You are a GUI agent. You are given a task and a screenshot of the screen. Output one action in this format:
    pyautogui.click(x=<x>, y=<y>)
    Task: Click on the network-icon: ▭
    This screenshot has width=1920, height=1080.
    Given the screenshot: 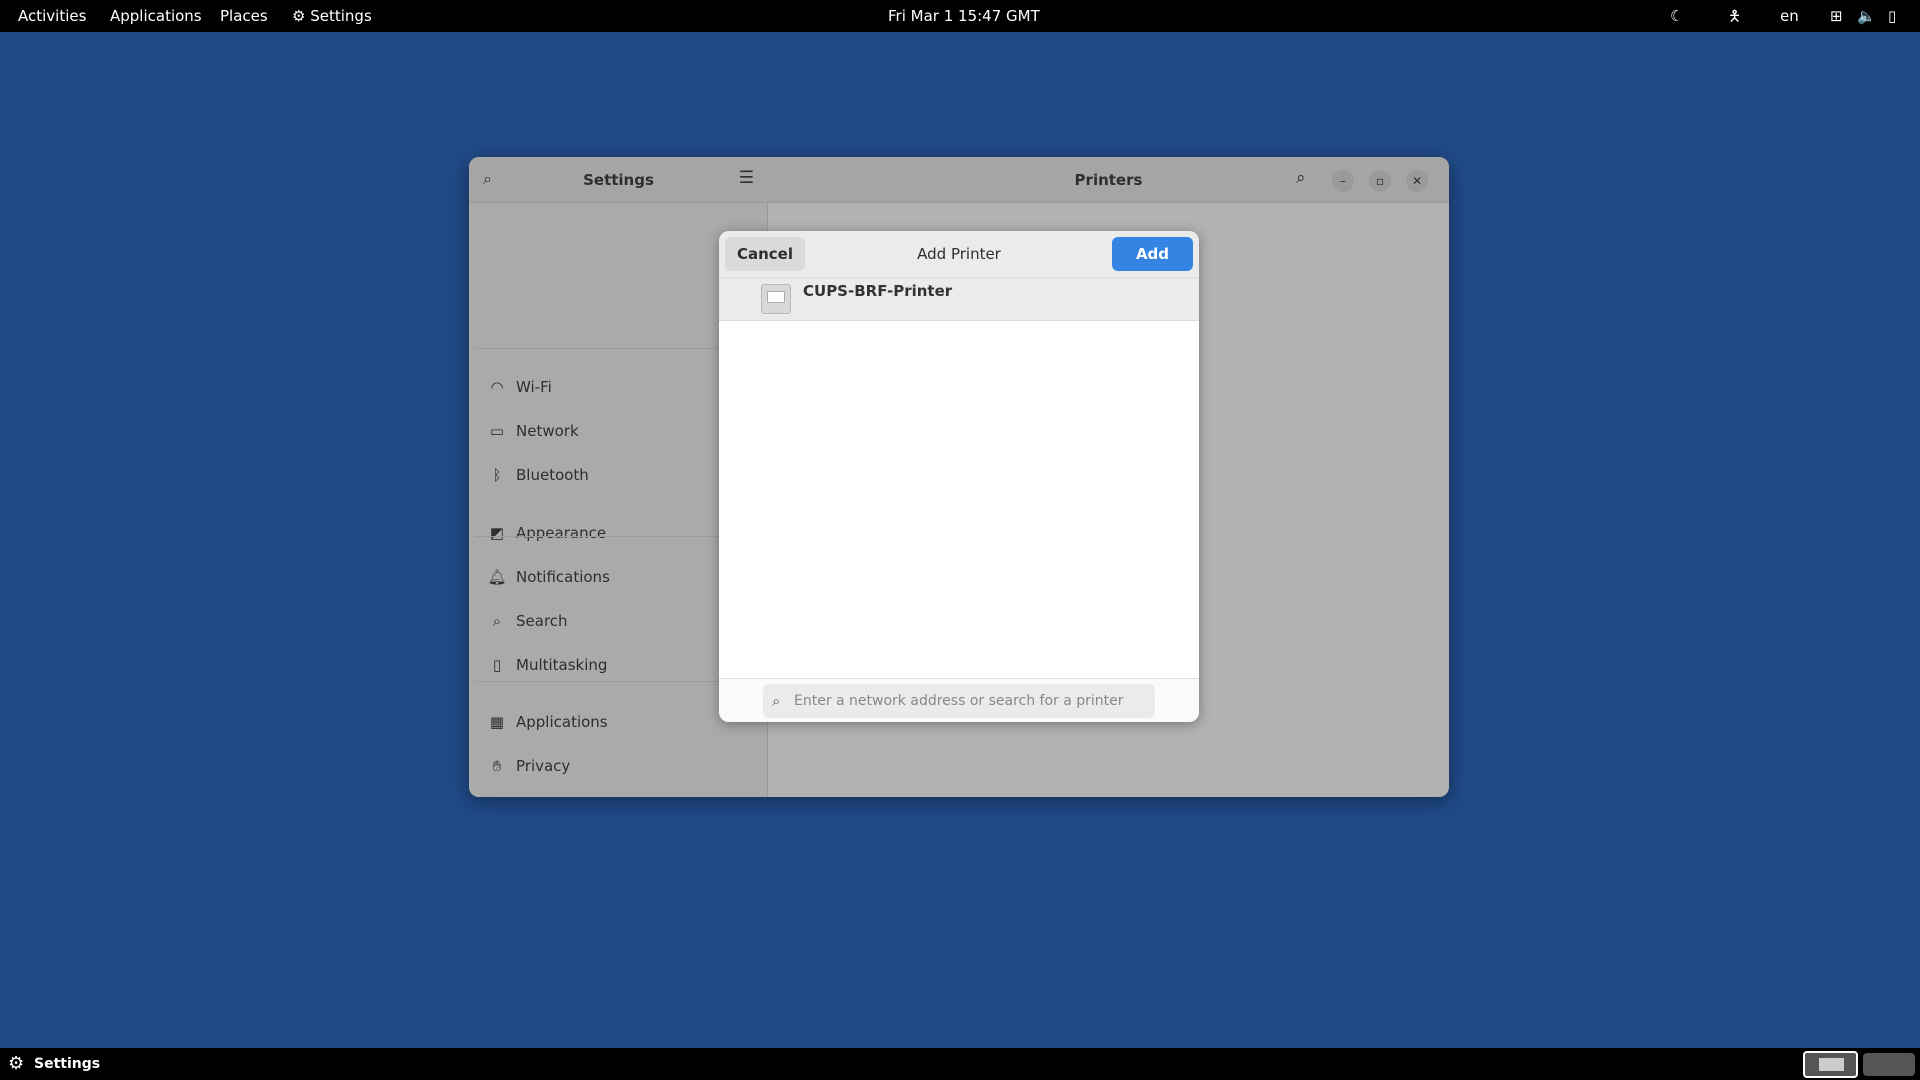 What is the action you would take?
    pyautogui.click(x=497, y=431)
    